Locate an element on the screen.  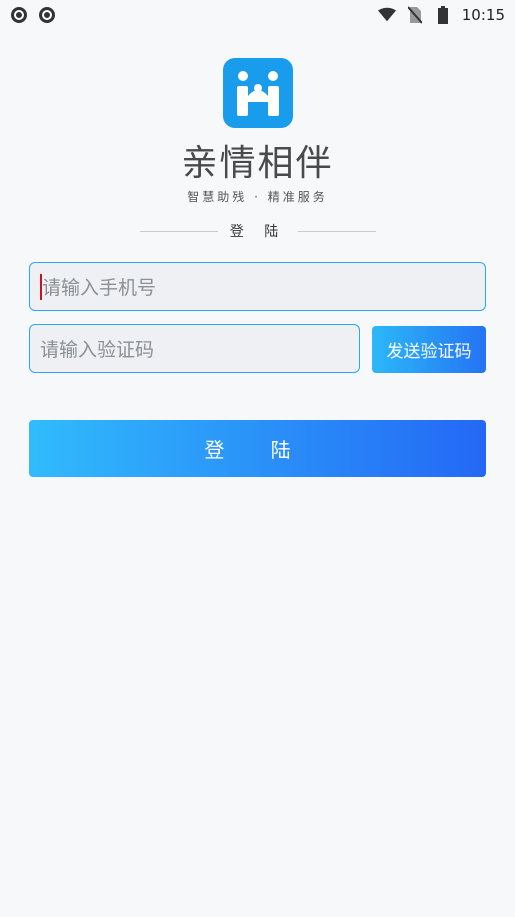
login-section-divider: 登 陆 is located at coordinates (258, 231).